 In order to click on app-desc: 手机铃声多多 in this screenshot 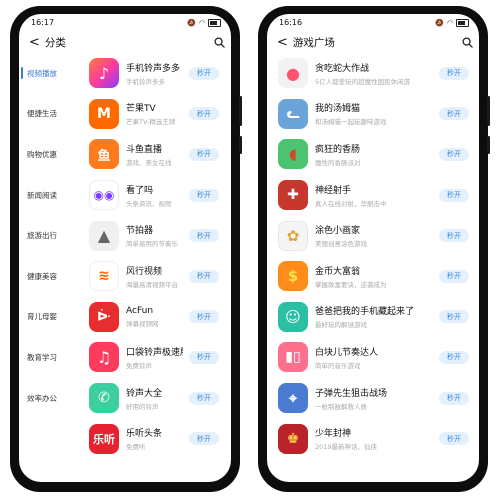, I will do `click(145, 81)`.